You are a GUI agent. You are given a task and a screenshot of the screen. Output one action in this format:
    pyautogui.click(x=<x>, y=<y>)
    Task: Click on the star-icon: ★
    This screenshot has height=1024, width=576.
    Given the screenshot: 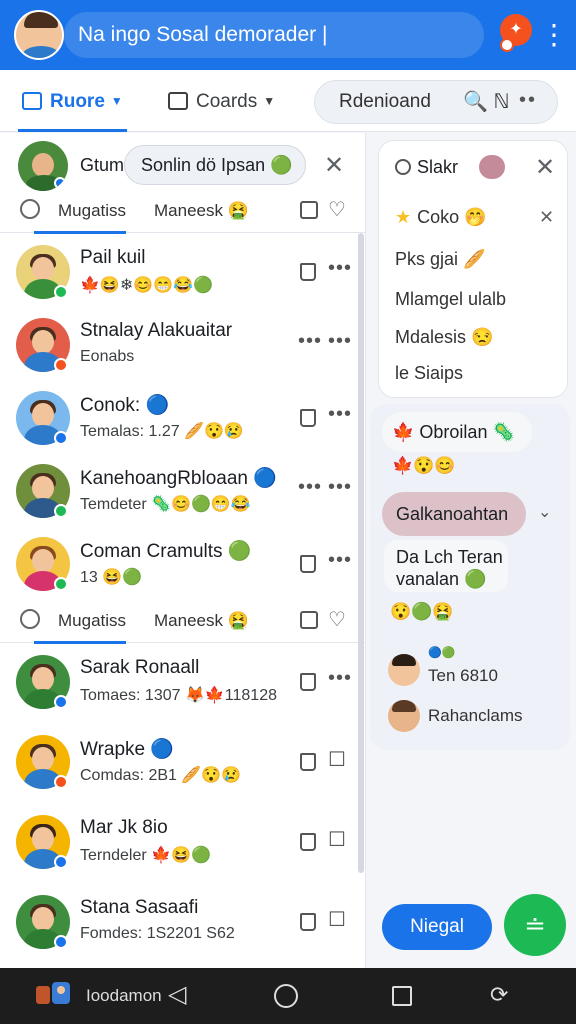 What is the action you would take?
    pyautogui.click(x=403, y=217)
    